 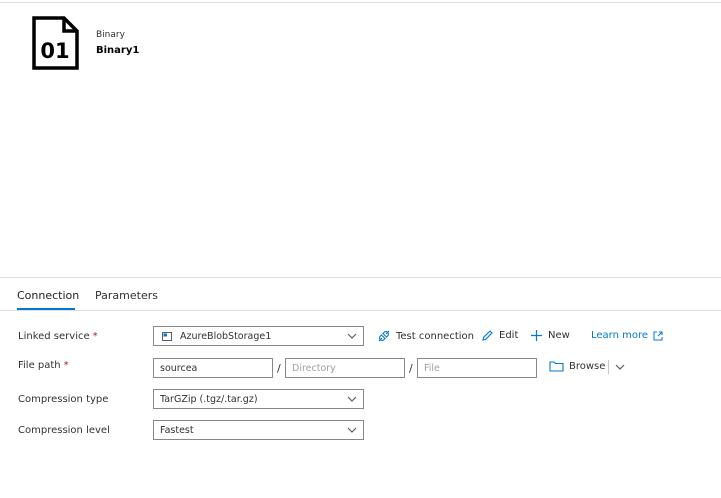 I want to click on plug-icon, so click(x=384, y=336).